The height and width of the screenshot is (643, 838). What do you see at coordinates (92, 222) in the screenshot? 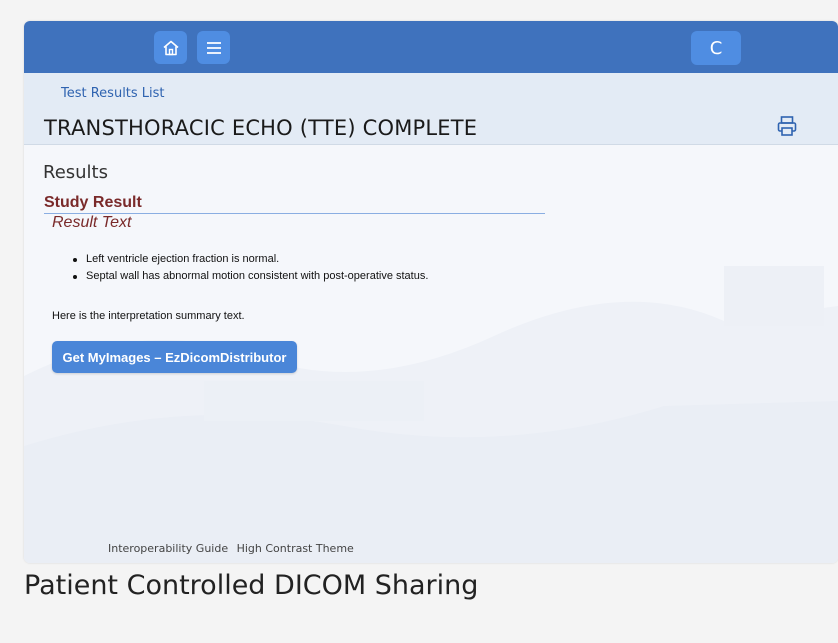
I see `result-text-label: Result Text` at bounding box center [92, 222].